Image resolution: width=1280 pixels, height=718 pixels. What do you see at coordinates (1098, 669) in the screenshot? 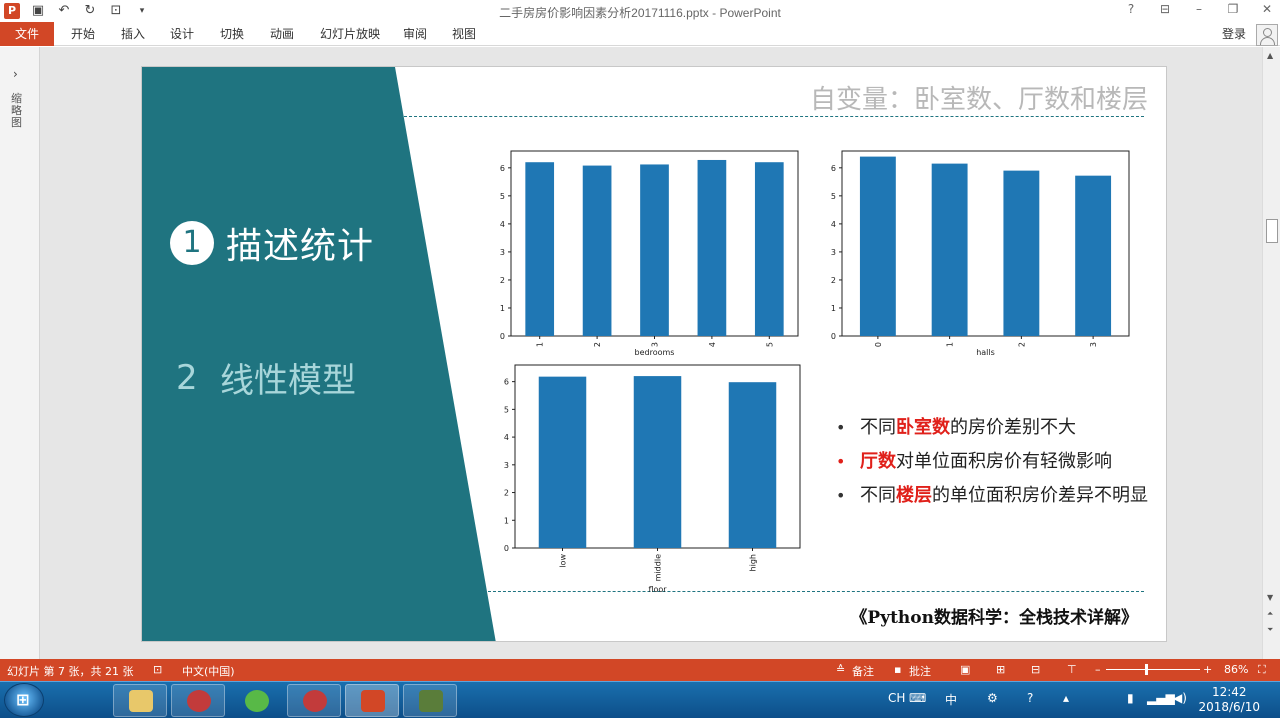
I see `zoom-out-icon: –` at bounding box center [1098, 669].